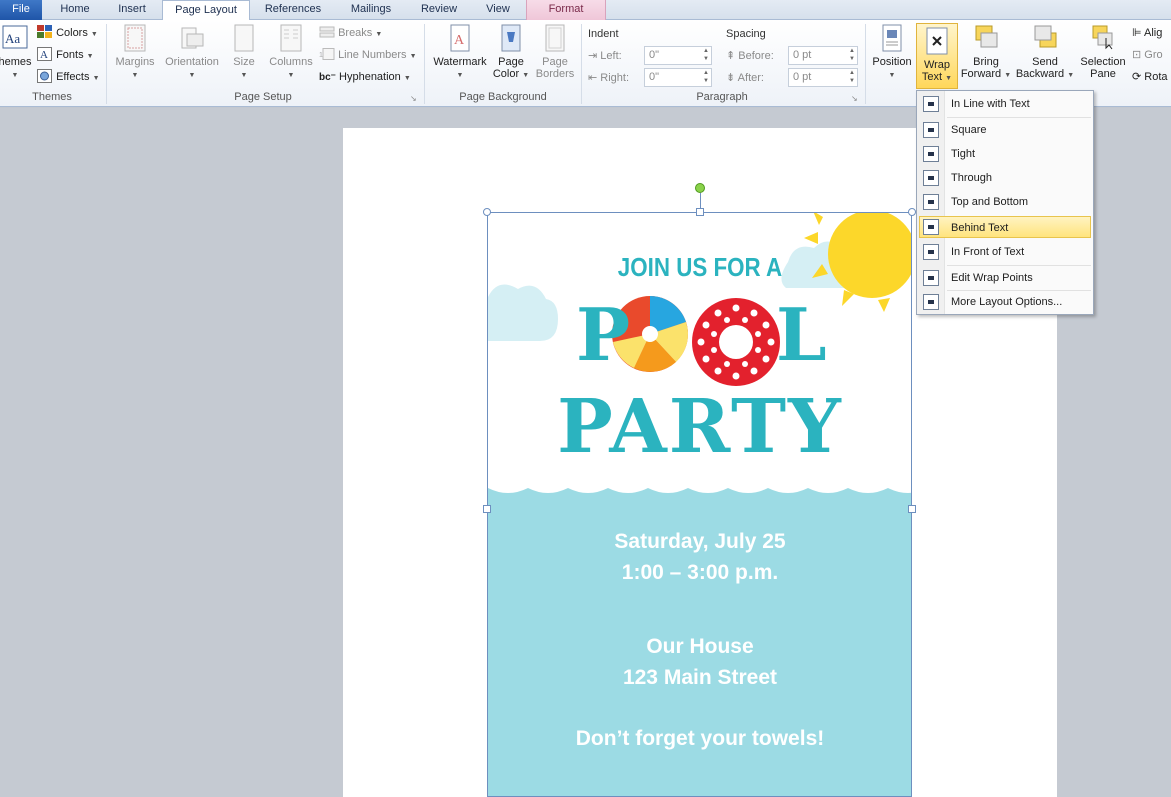  I want to click on selection-pane-button: Selection Pane, so click(1103, 56).